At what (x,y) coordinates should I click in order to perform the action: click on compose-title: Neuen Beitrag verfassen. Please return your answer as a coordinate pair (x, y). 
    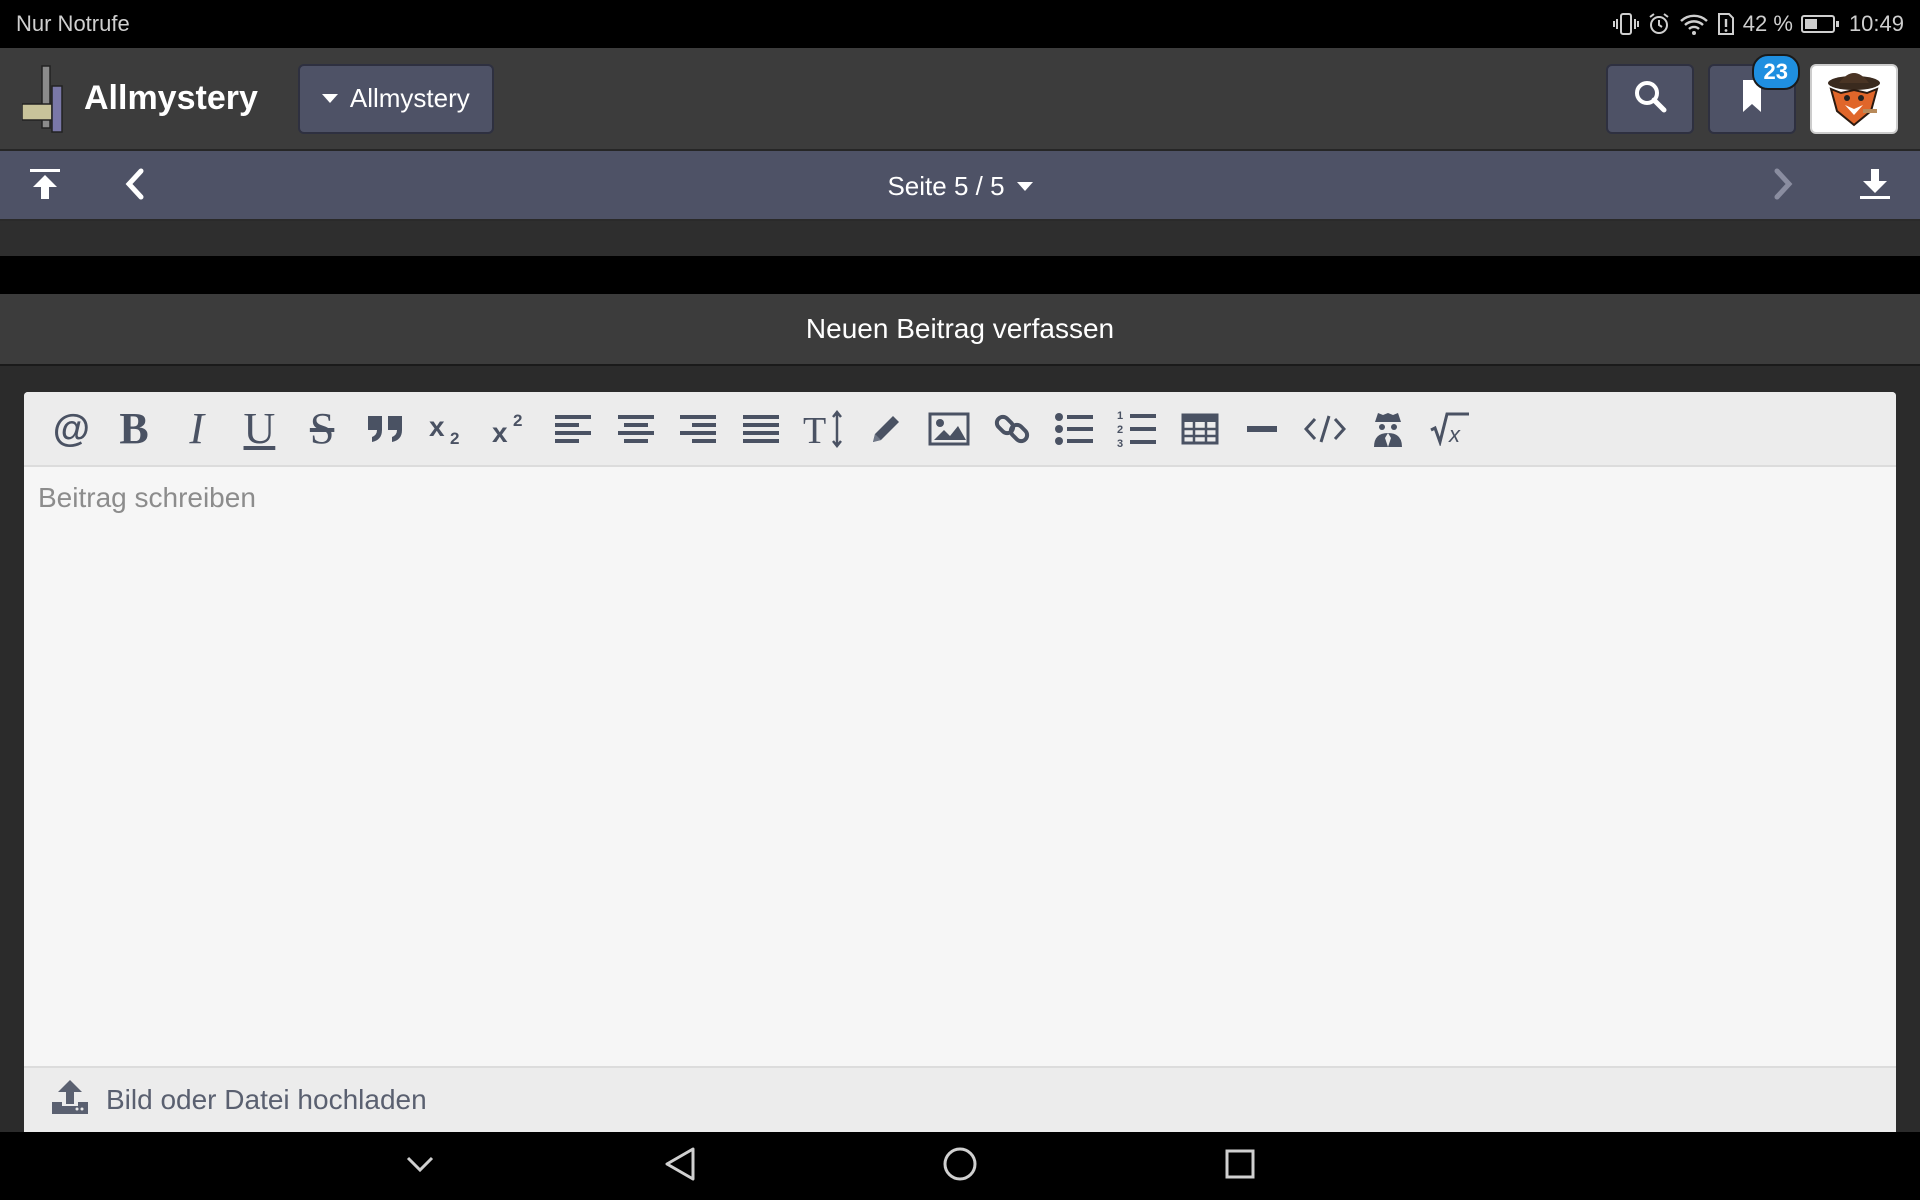
    Looking at the image, I should click on (960, 330).